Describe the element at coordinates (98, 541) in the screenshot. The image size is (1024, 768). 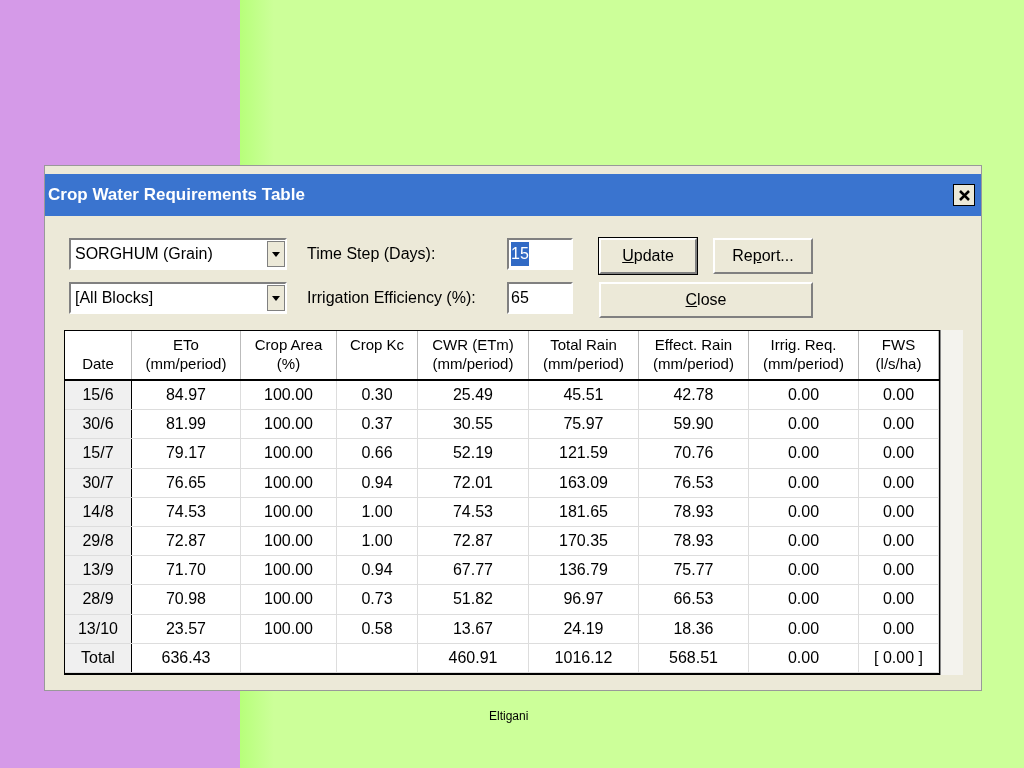
I see `row-header: 29/8` at that location.